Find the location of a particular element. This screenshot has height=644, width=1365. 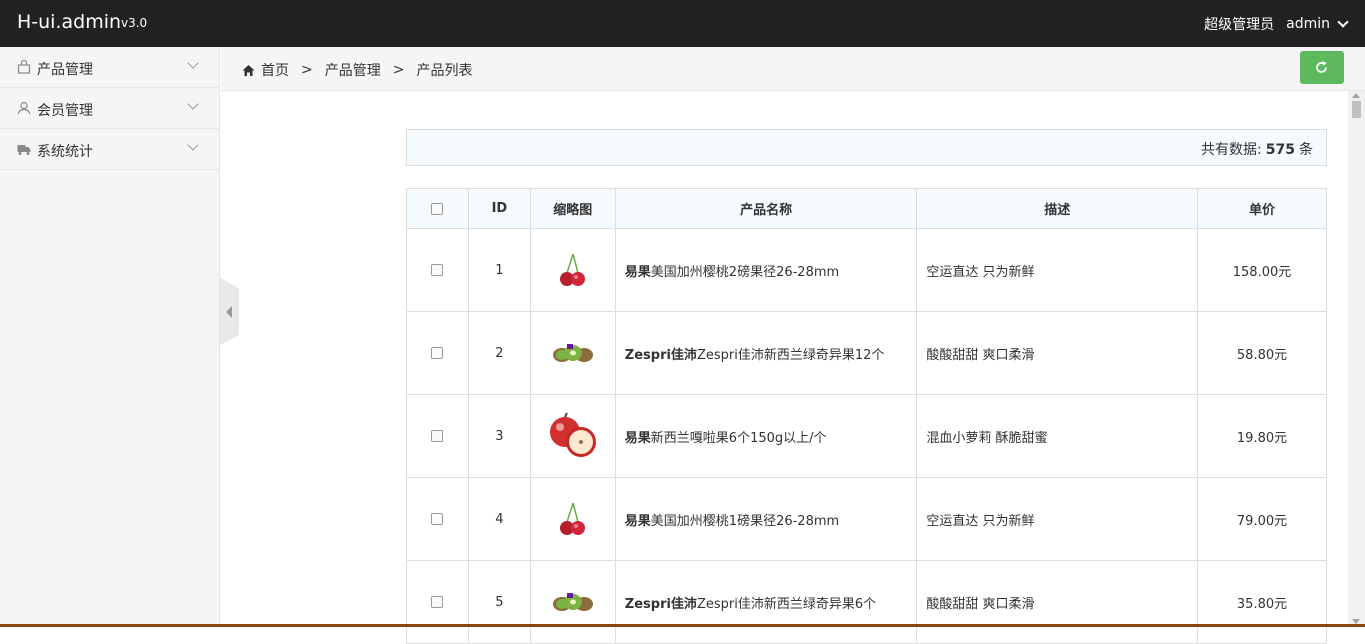

refresh-button is located at coordinates (1322, 67).